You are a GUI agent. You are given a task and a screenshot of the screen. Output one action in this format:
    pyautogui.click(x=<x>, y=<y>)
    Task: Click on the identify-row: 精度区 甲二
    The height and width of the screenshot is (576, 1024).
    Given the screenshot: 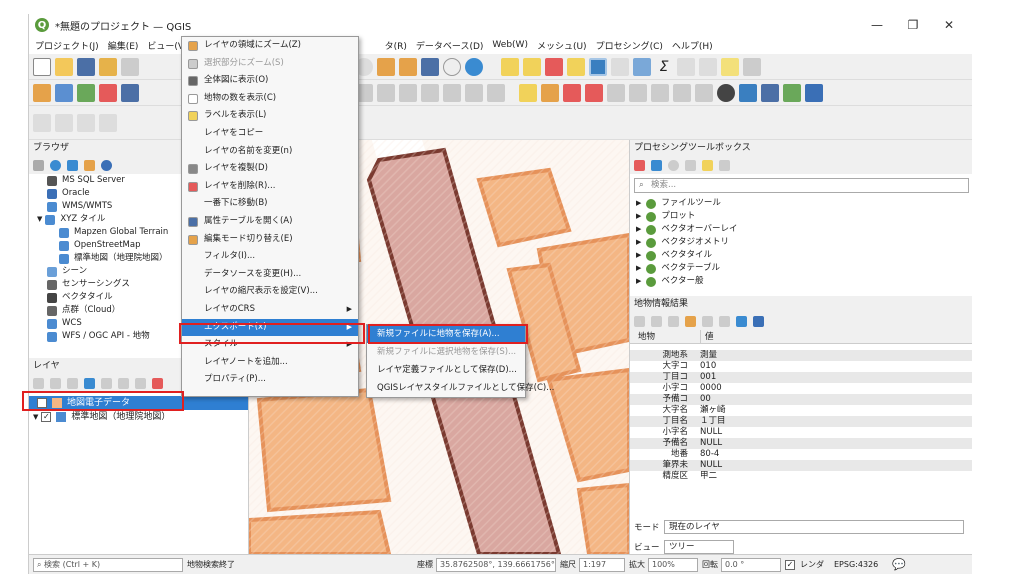 What is the action you would take?
    pyautogui.click(x=801, y=476)
    